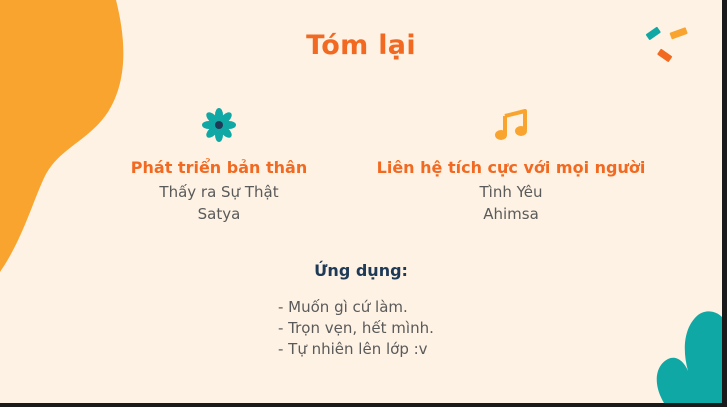  Describe the element at coordinates (724, 203) in the screenshot. I see `window-frame-right` at that location.